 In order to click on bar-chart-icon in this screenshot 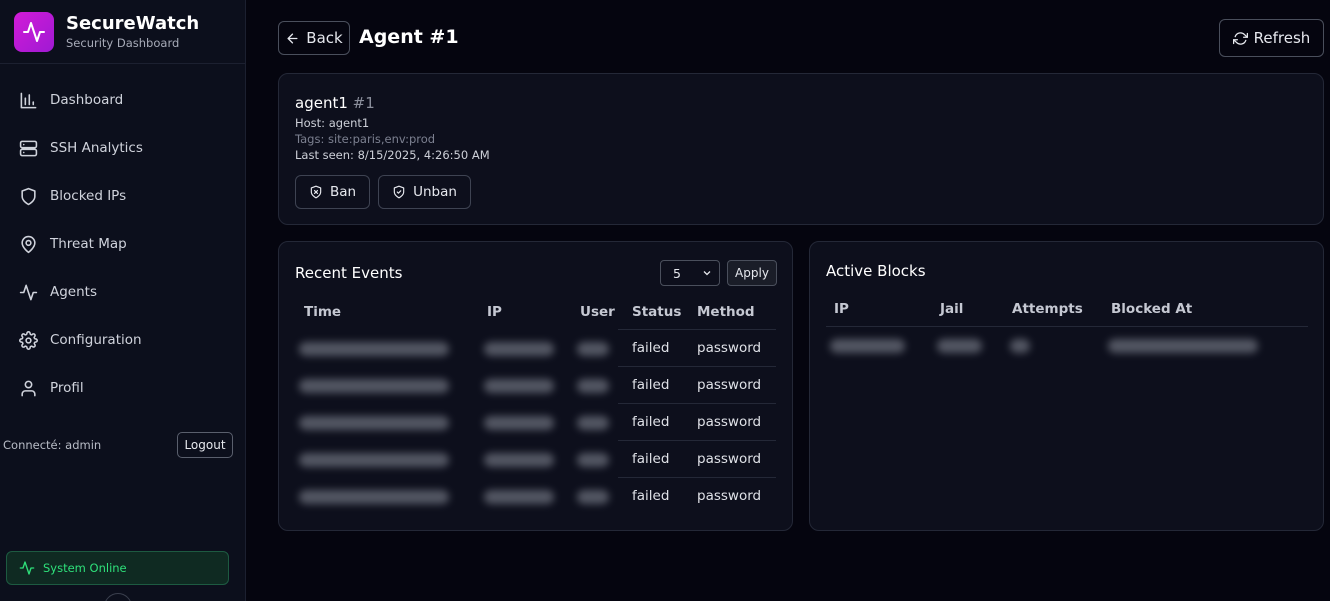, I will do `click(28, 100)`.